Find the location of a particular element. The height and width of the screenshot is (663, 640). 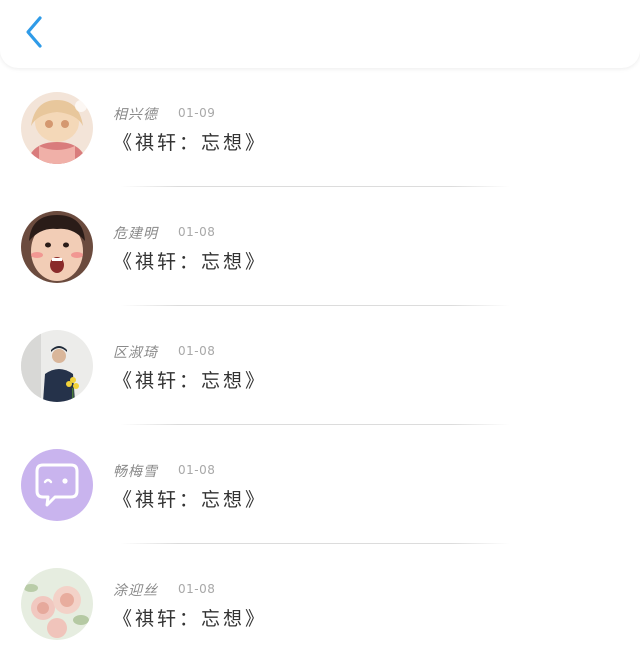

top-bar is located at coordinates (320, 34).